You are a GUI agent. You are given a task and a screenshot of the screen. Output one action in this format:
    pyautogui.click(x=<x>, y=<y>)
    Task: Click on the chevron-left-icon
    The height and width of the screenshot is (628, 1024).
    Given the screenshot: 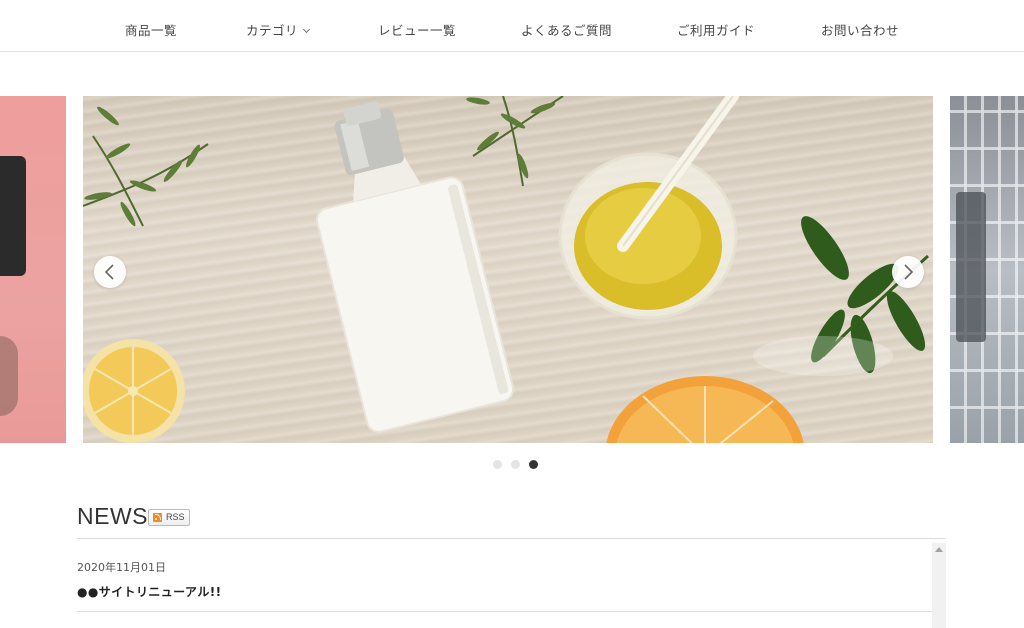 What is the action you would take?
    pyautogui.click(x=109, y=272)
    